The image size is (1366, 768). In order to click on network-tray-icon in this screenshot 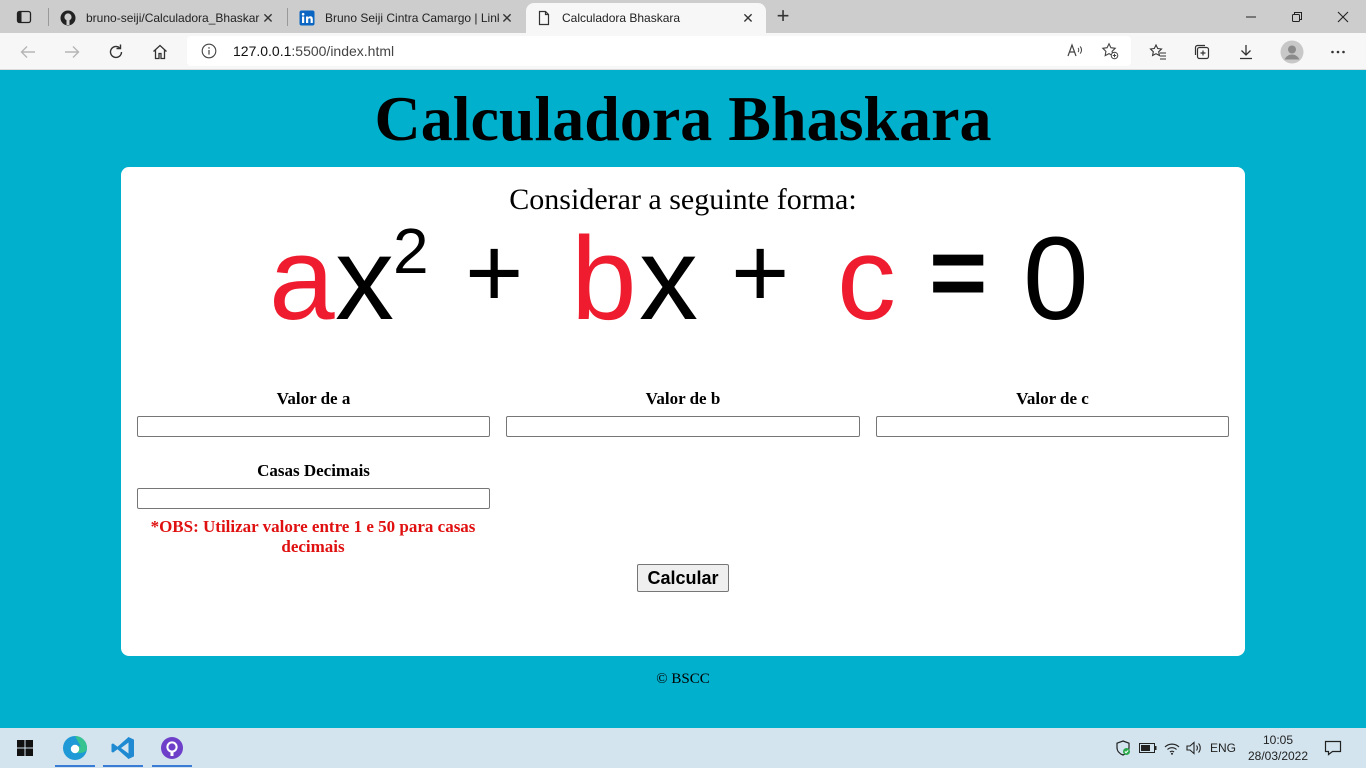, I will do `click(1172, 748)`.